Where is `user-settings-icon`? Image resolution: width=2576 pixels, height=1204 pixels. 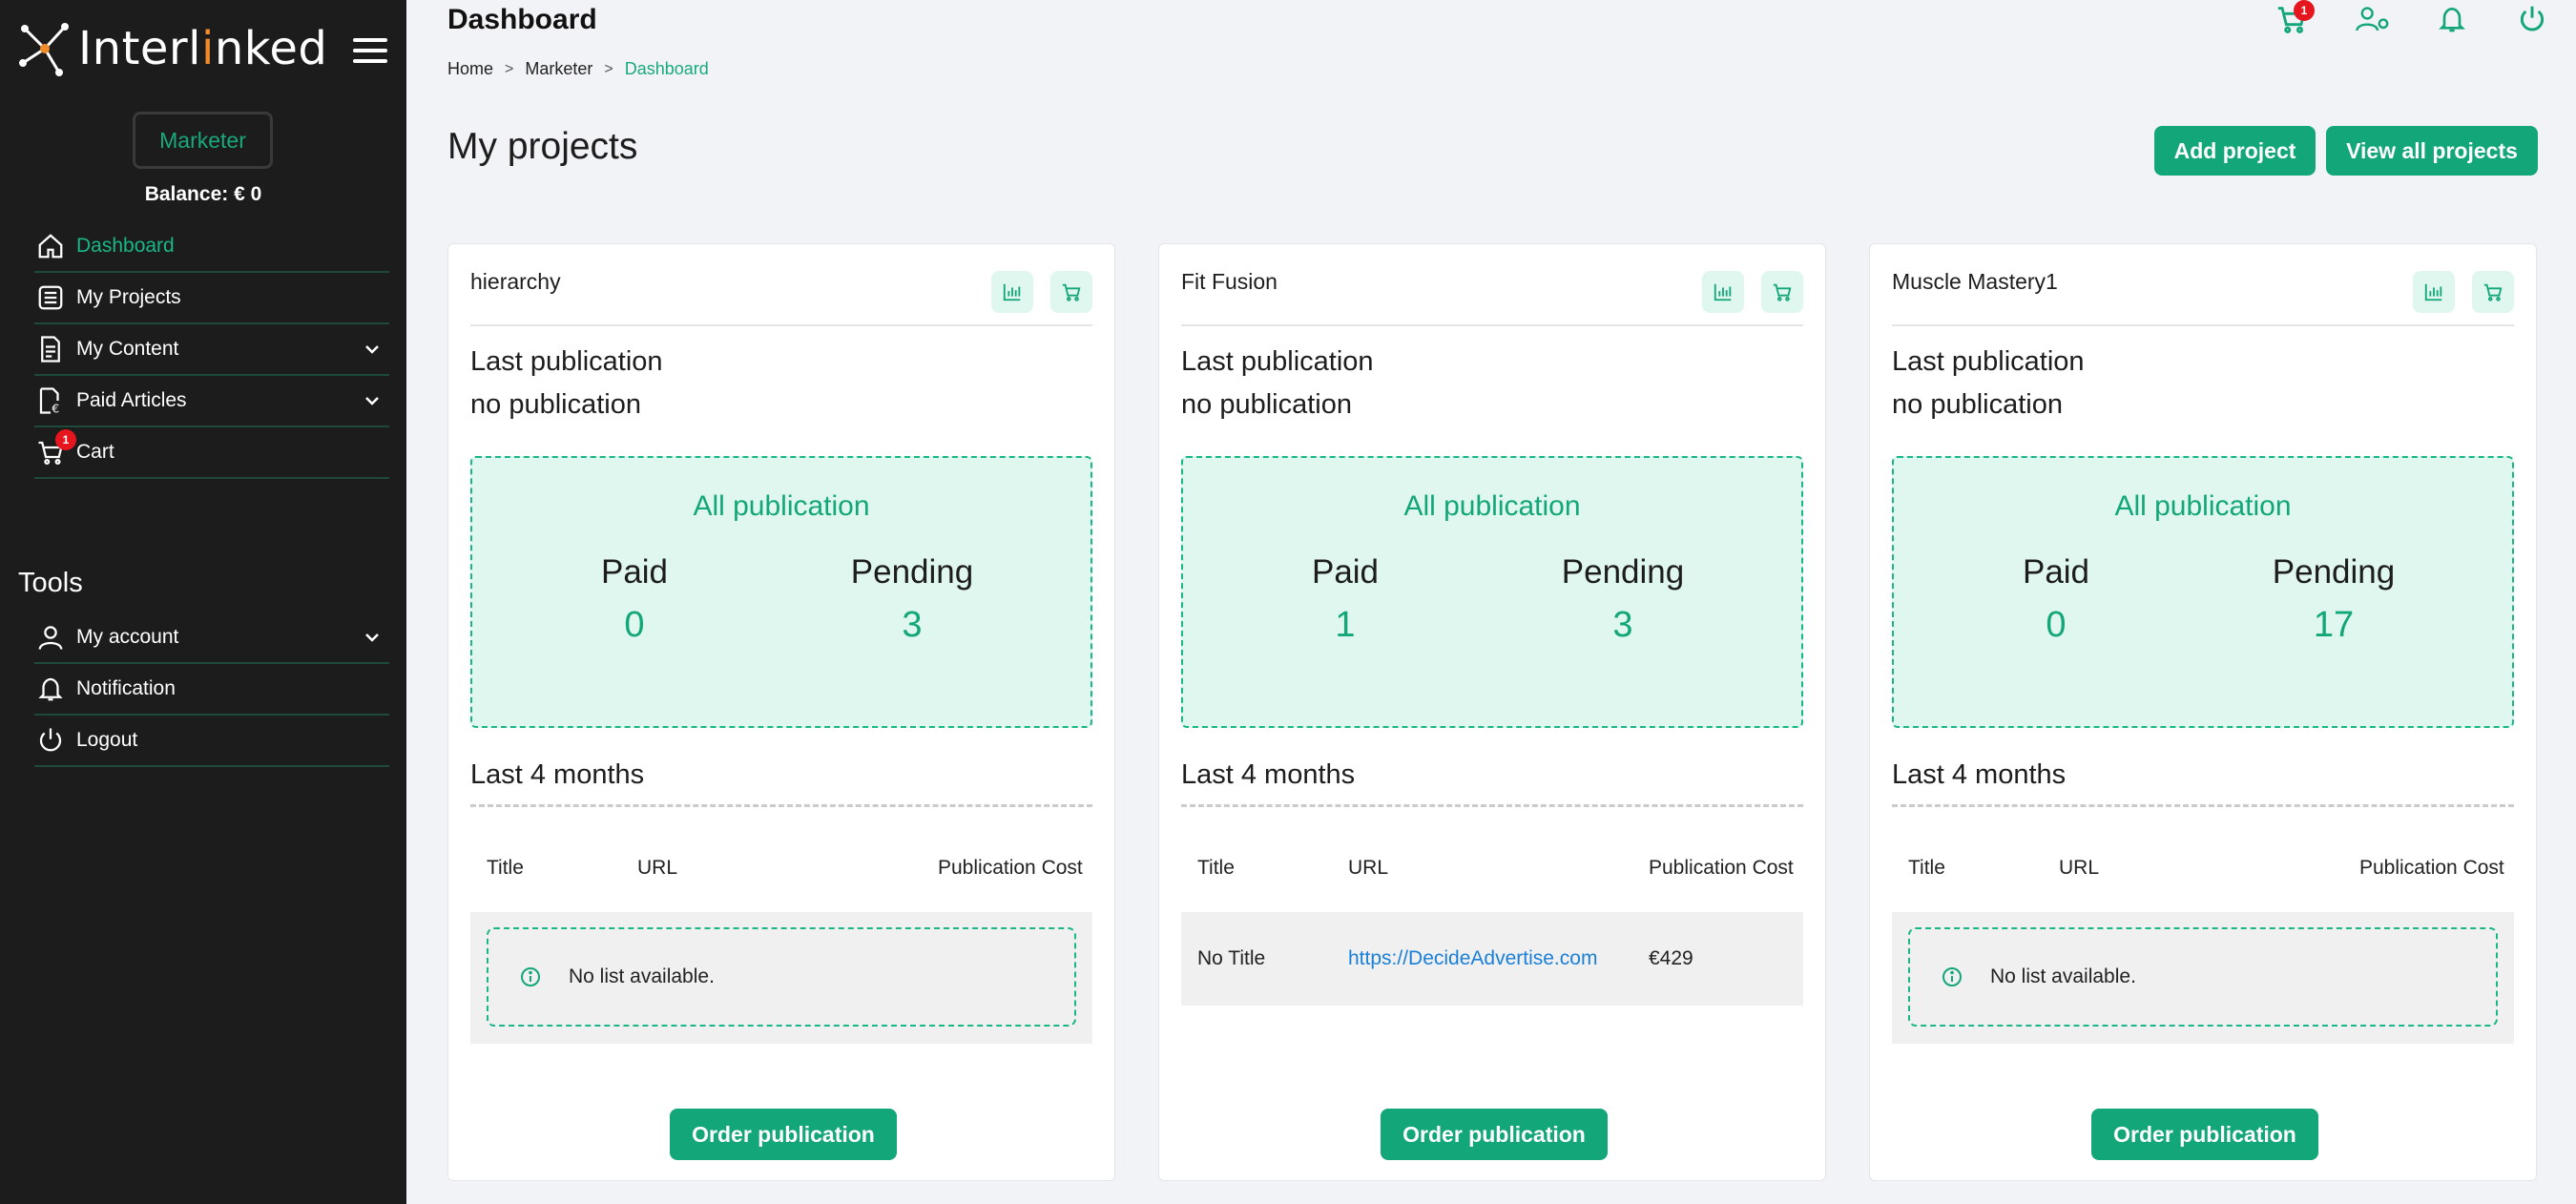
user-settings-icon is located at coordinates (2372, 19).